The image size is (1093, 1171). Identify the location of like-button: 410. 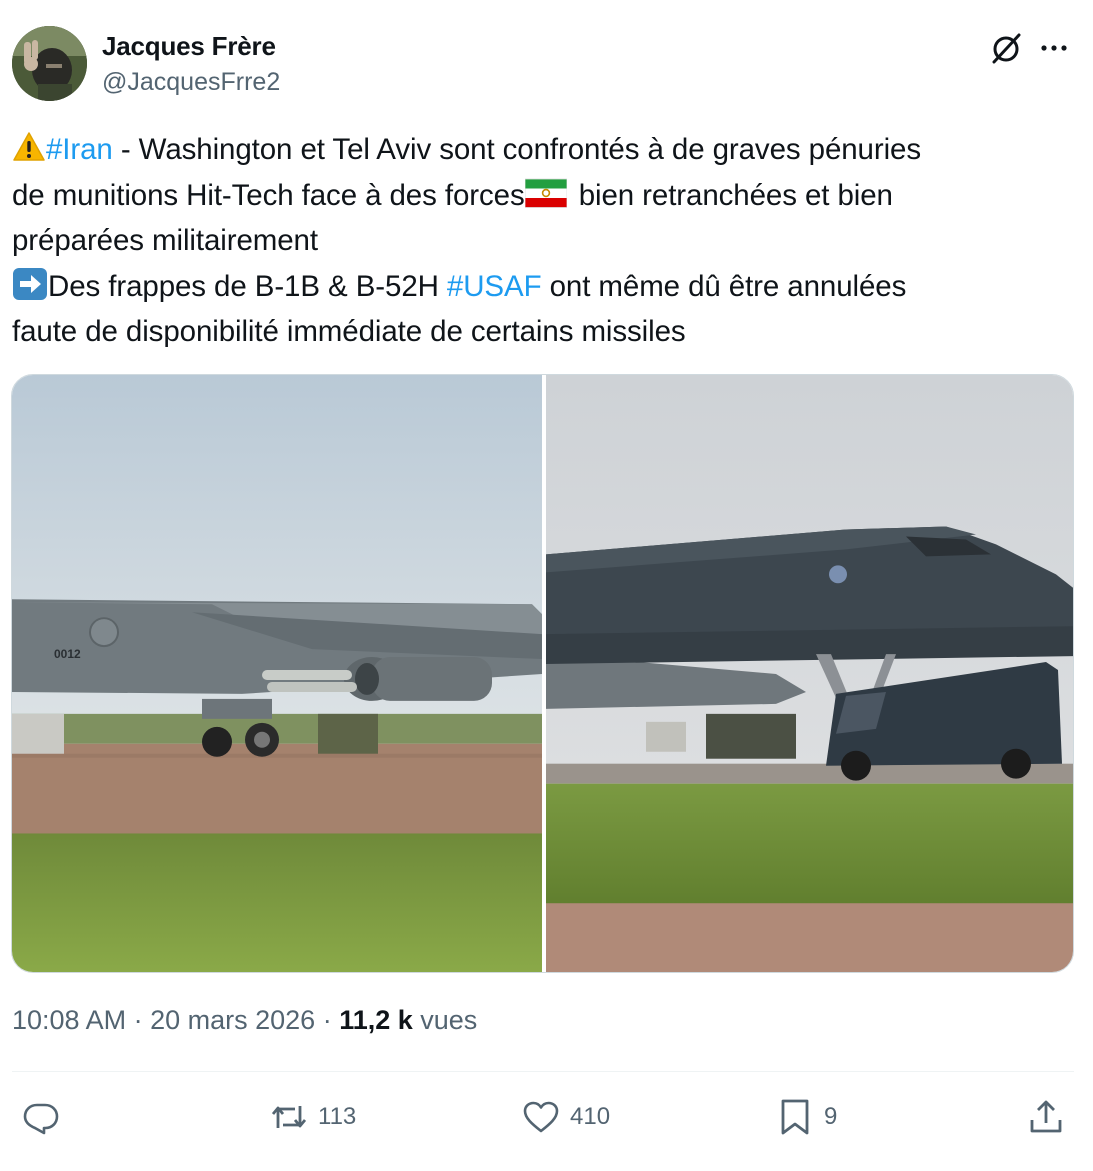
(566, 1117).